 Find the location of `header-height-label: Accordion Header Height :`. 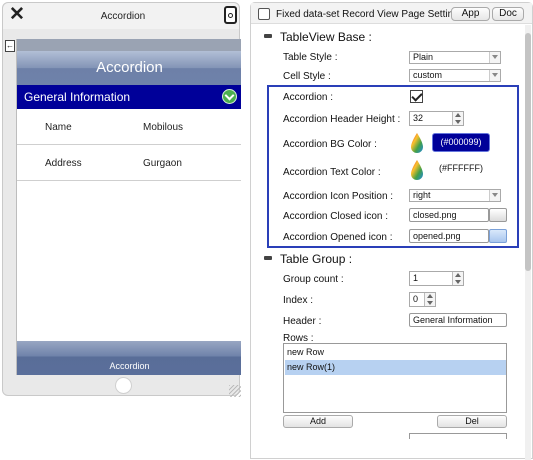

header-height-label: Accordion Header Height : is located at coordinates (342, 119).